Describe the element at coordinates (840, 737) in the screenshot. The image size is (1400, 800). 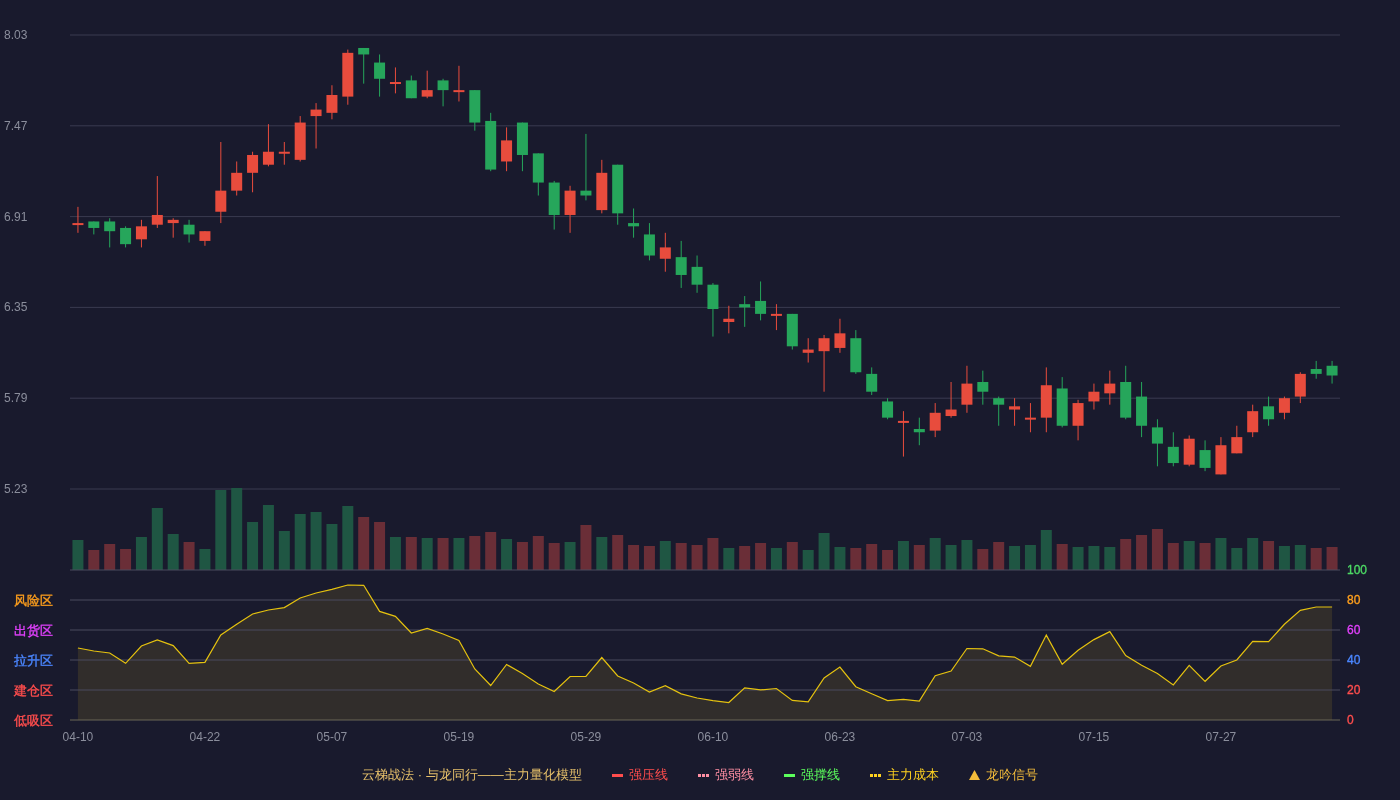
I see `x-axis-label: 06-23` at that location.